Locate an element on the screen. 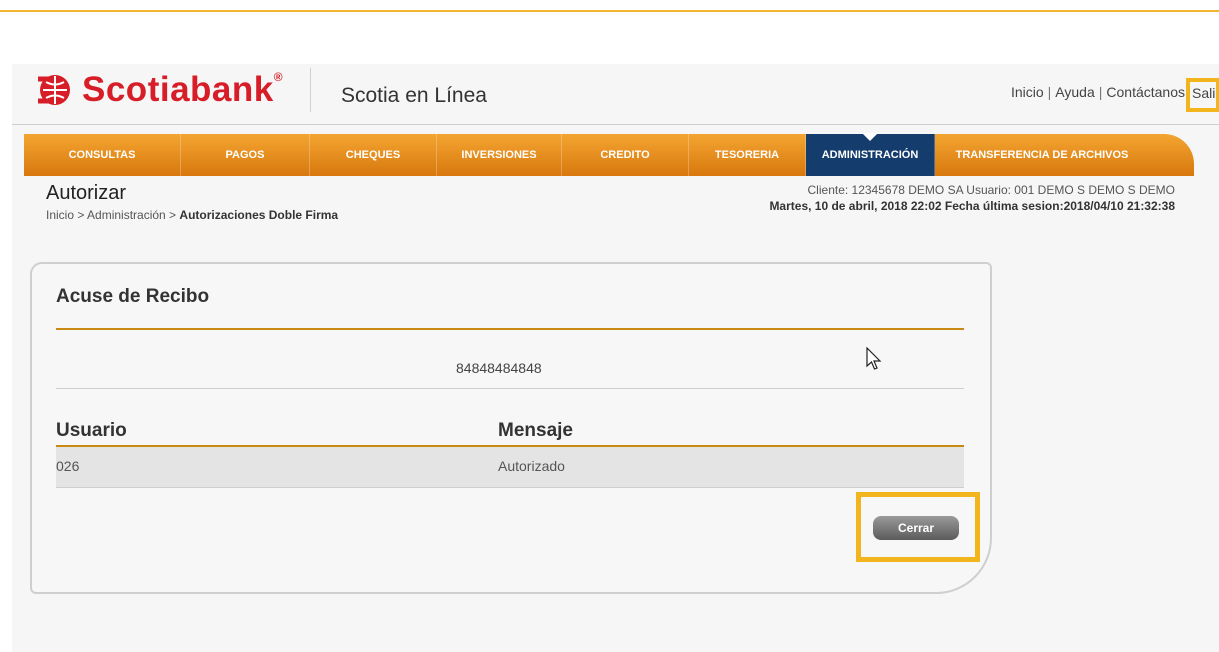 This screenshot has height=652, width=1219. nav-administracion: ADMINISTRACIÓN is located at coordinates (870, 154).